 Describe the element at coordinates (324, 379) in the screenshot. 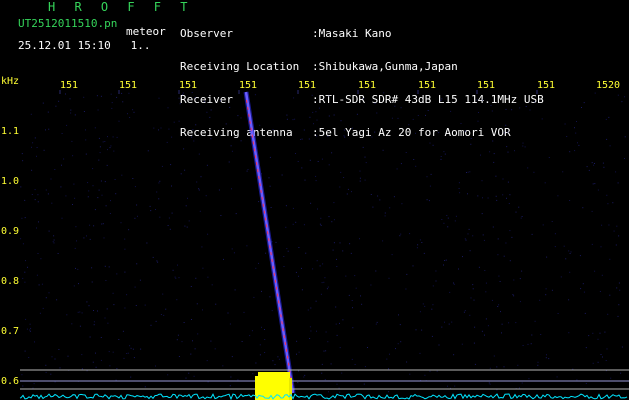

I see `reference-lines` at that location.